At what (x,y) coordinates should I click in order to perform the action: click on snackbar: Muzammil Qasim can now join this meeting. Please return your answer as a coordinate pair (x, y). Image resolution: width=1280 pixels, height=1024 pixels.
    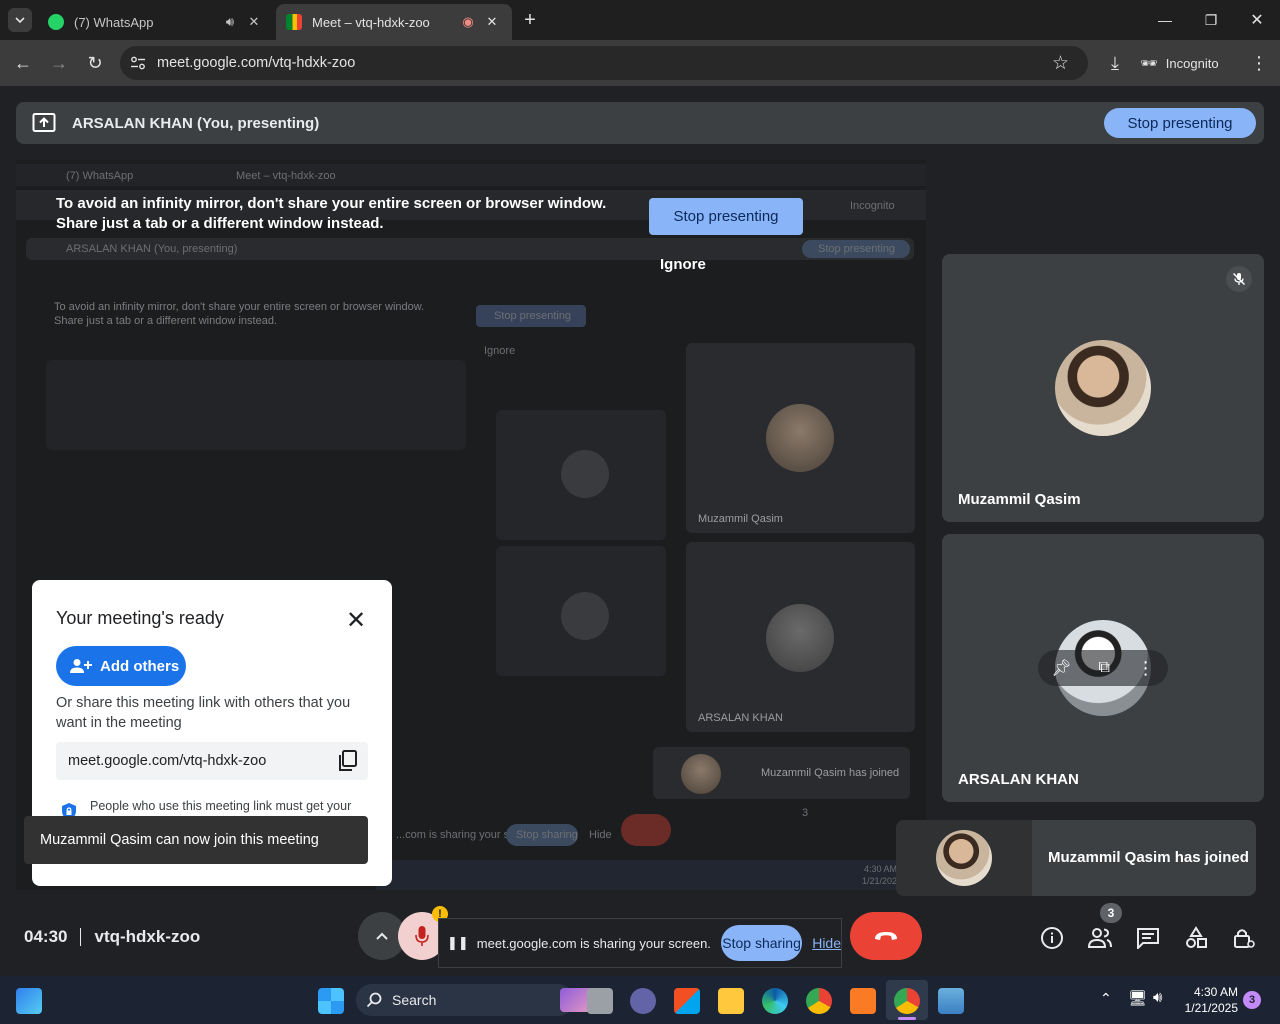
    Looking at the image, I should click on (196, 840).